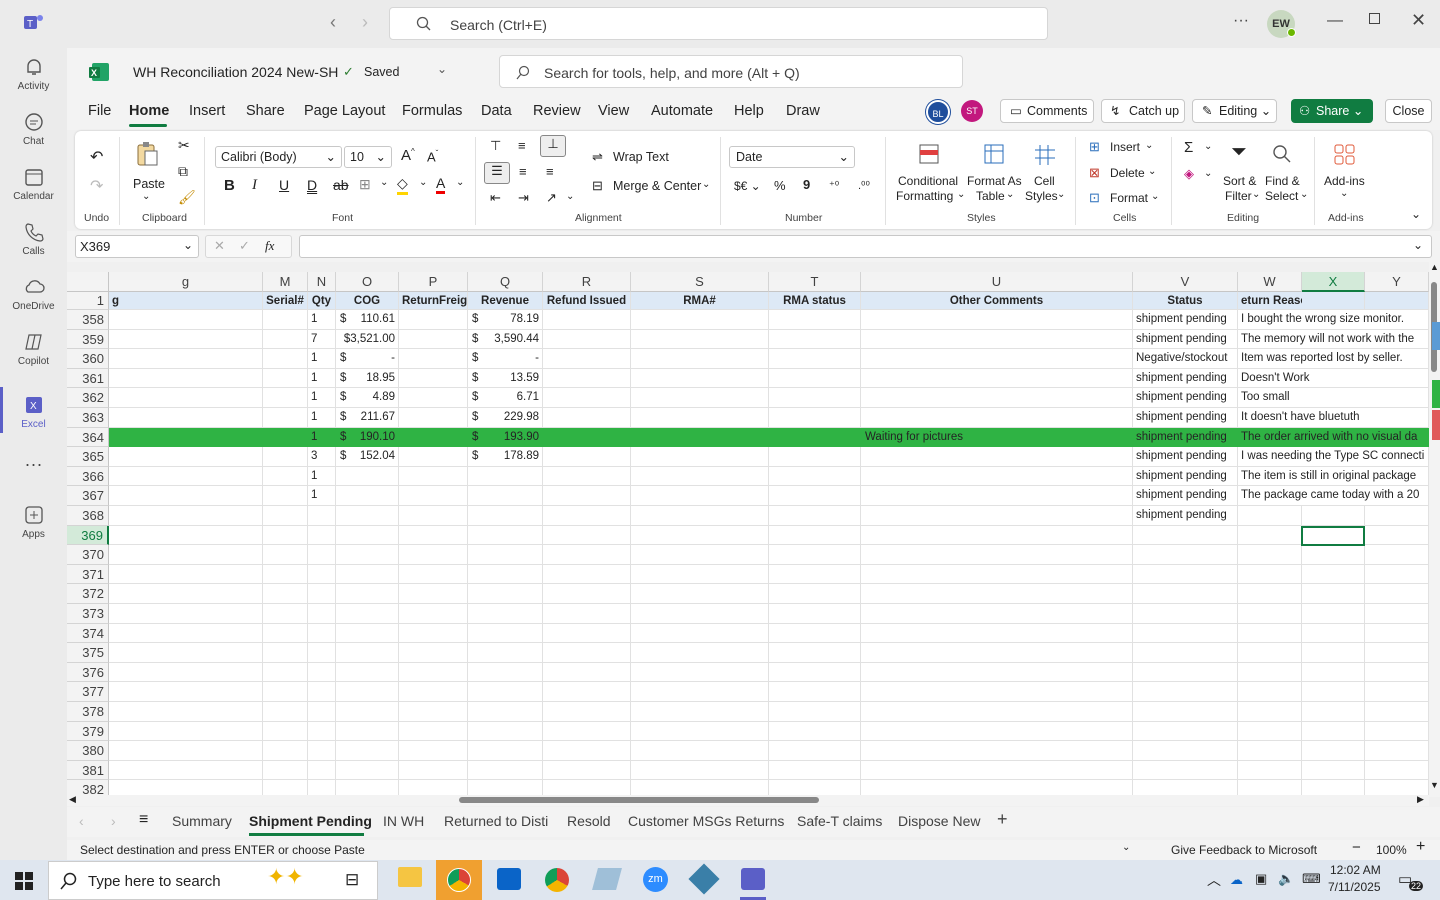 This screenshot has height=900, width=1440. Describe the element at coordinates (1333, 496) in the screenshot. I see `data-cell: The package came today with a 20` at that location.